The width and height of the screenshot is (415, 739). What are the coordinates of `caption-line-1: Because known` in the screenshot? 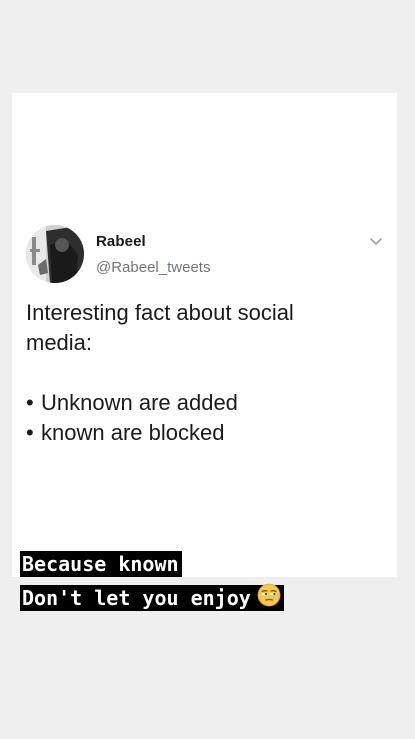 It's located at (101, 564).